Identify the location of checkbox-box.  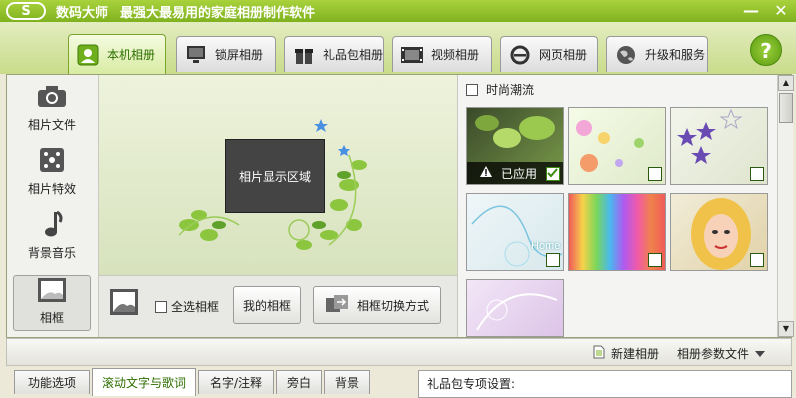
(161, 306).